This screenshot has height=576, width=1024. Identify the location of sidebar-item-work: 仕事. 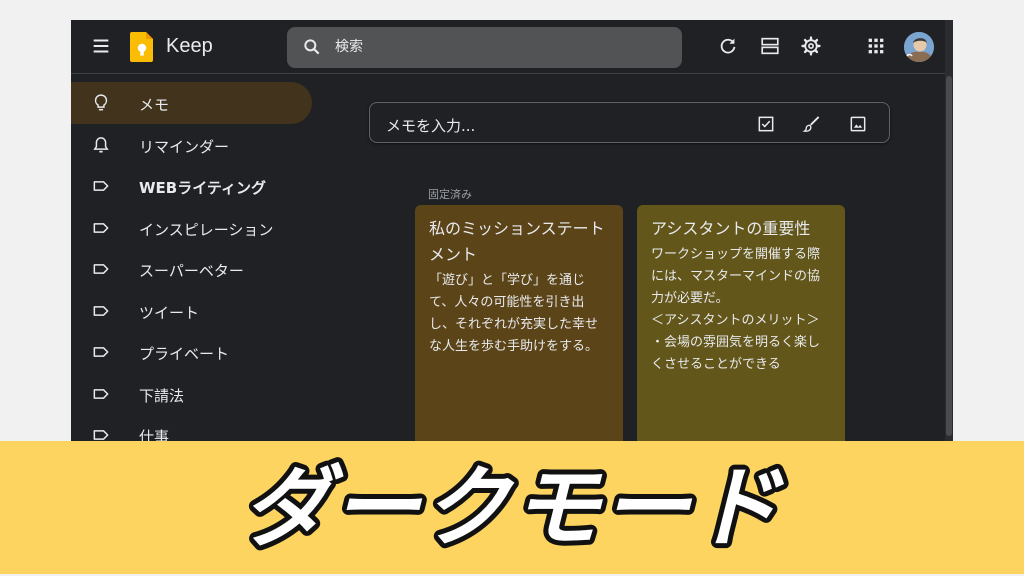
(196, 428).